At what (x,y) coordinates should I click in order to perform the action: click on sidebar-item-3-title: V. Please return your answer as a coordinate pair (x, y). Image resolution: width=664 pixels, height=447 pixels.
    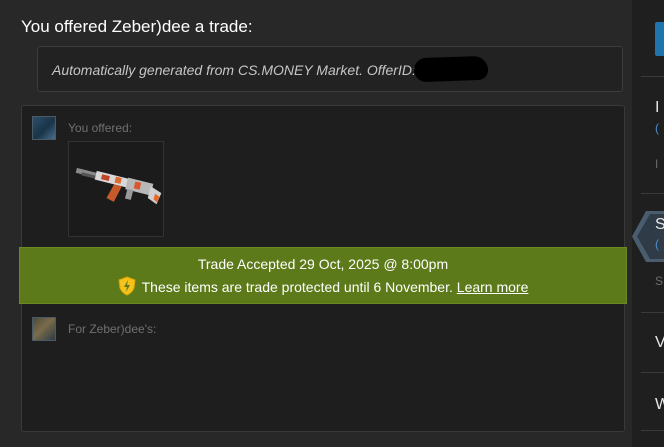
    Looking at the image, I should click on (659, 343).